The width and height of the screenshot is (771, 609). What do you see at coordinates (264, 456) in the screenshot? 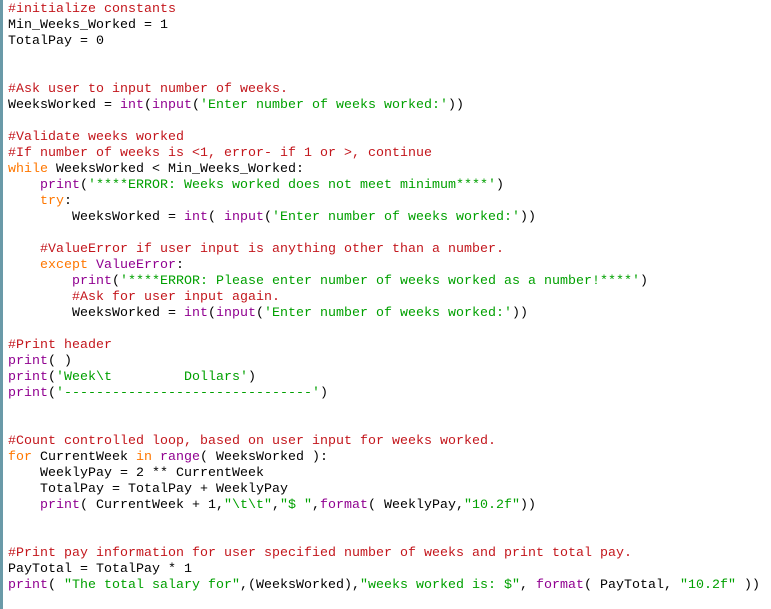
I see `token-plain: ( WeeksWorked ):` at bounding box center [264, 456].